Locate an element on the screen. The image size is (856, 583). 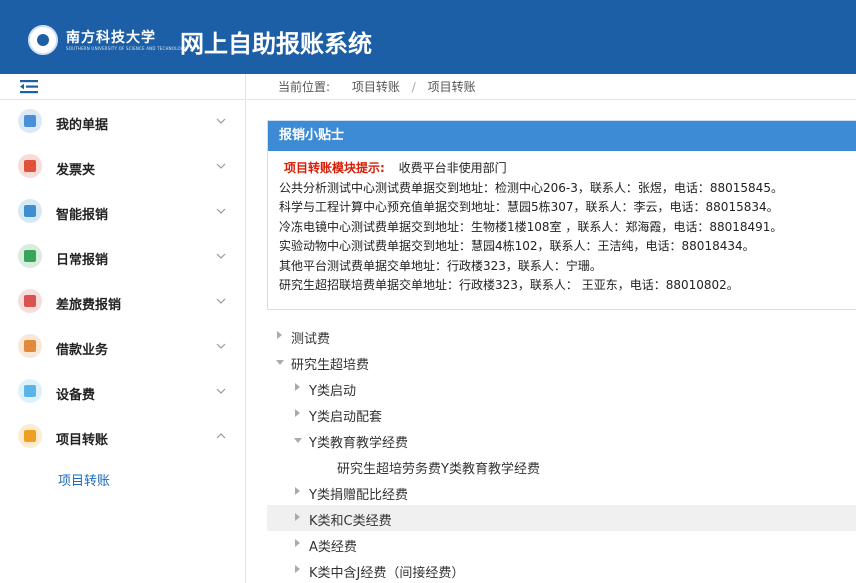
sidebar-subitem-label: 项目转账 is located at coordinates (84, 481).